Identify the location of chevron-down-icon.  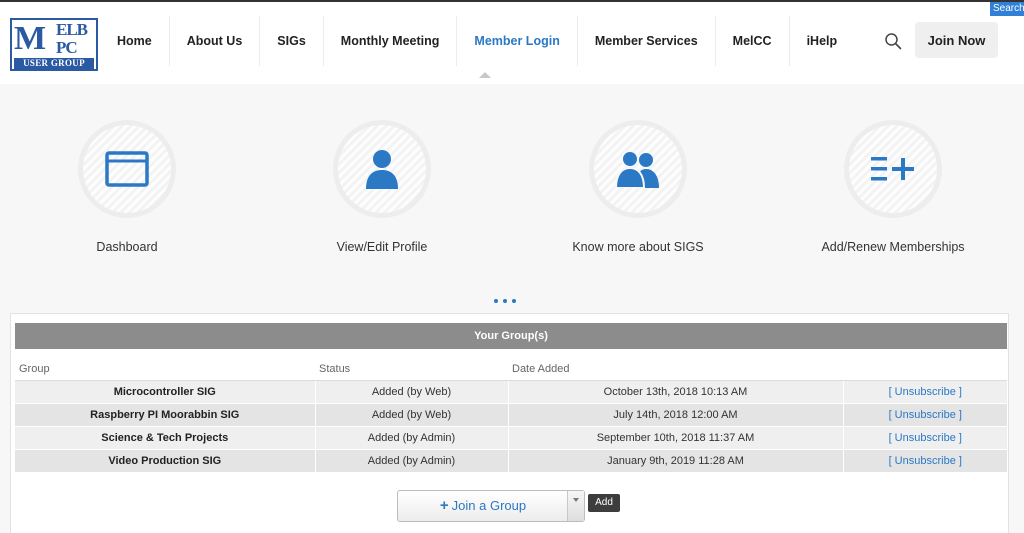
(575, 506).